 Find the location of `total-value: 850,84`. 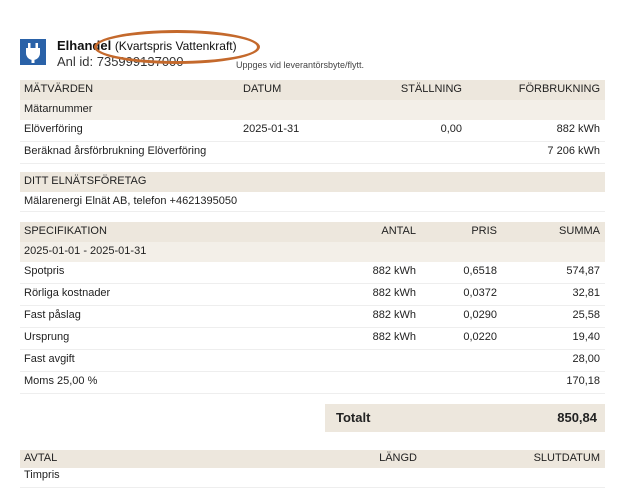

total-value: 850,84 is located at coordinates (577, 417).